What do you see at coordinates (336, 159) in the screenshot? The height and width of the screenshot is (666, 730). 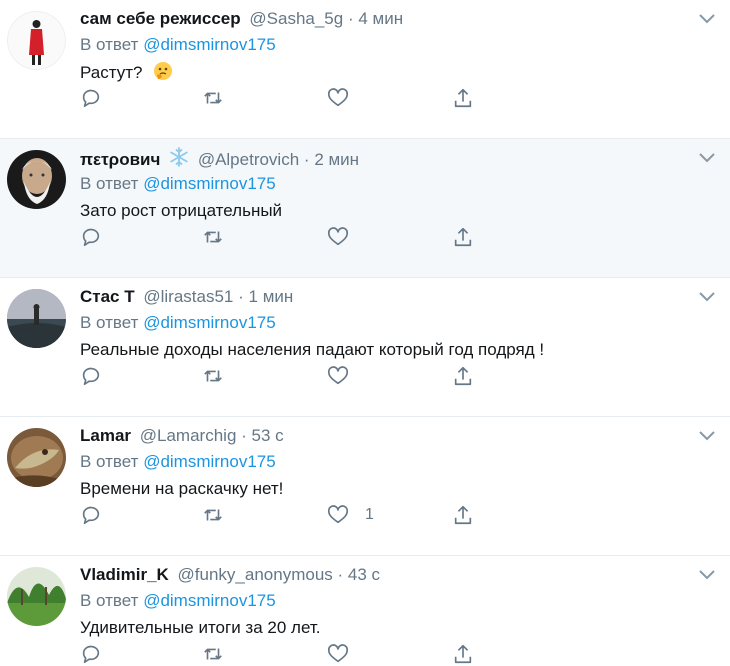 I see `timestamp: 2 мин` at bounding box center [336, 159].